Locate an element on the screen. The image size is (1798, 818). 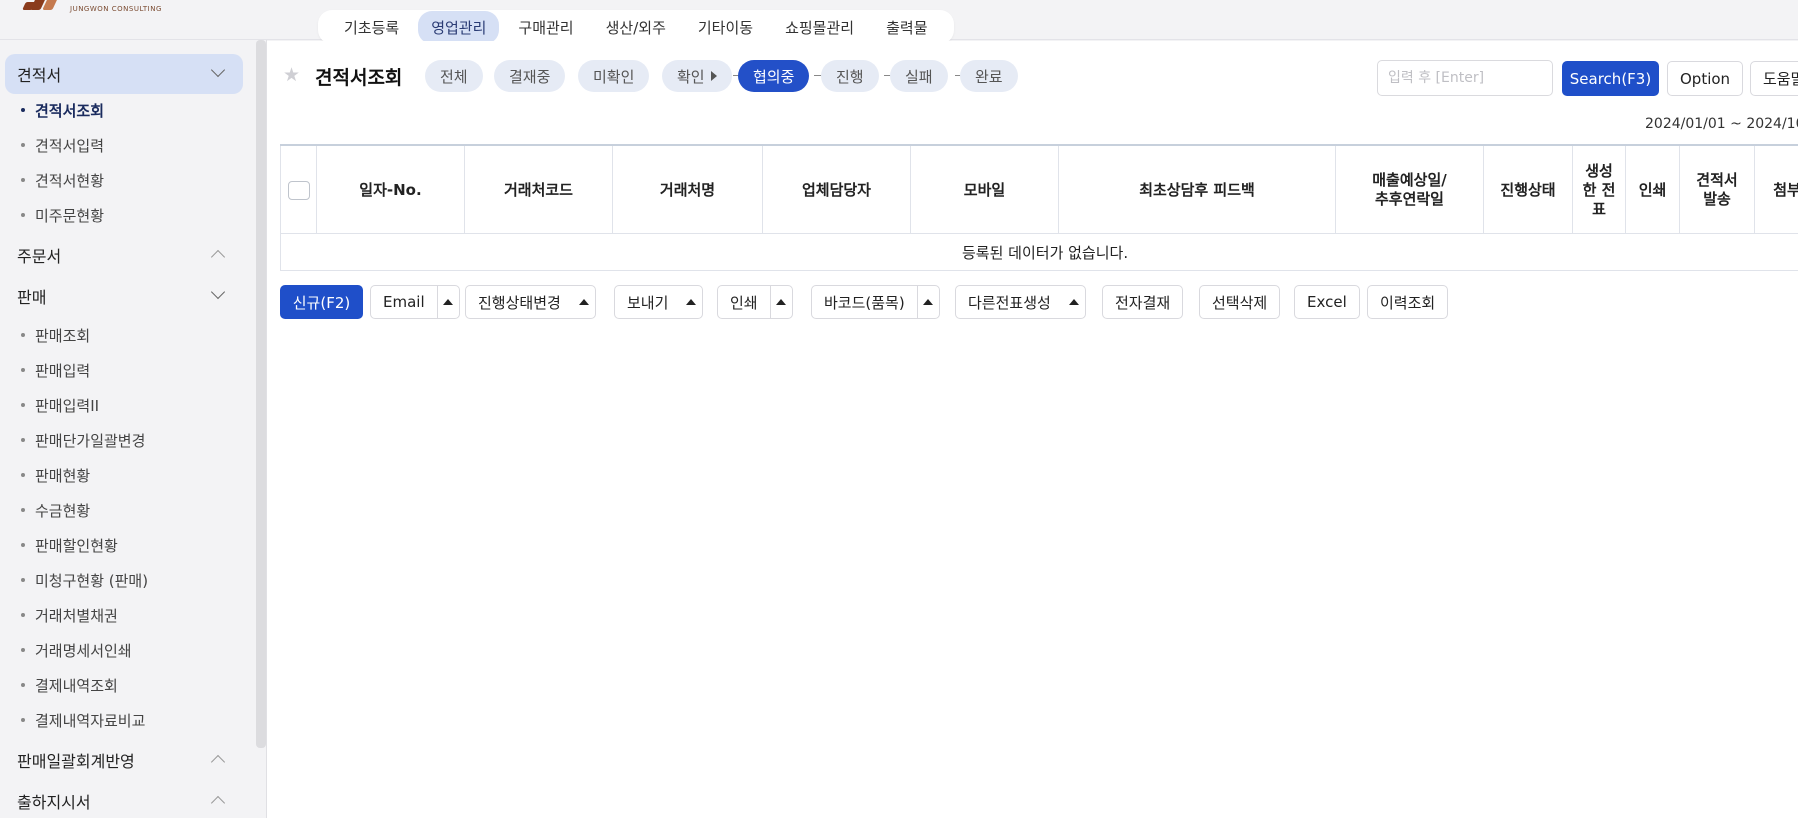
sidebar-item-receivables: 거래처별채권 is located at coordinates (69, 615).